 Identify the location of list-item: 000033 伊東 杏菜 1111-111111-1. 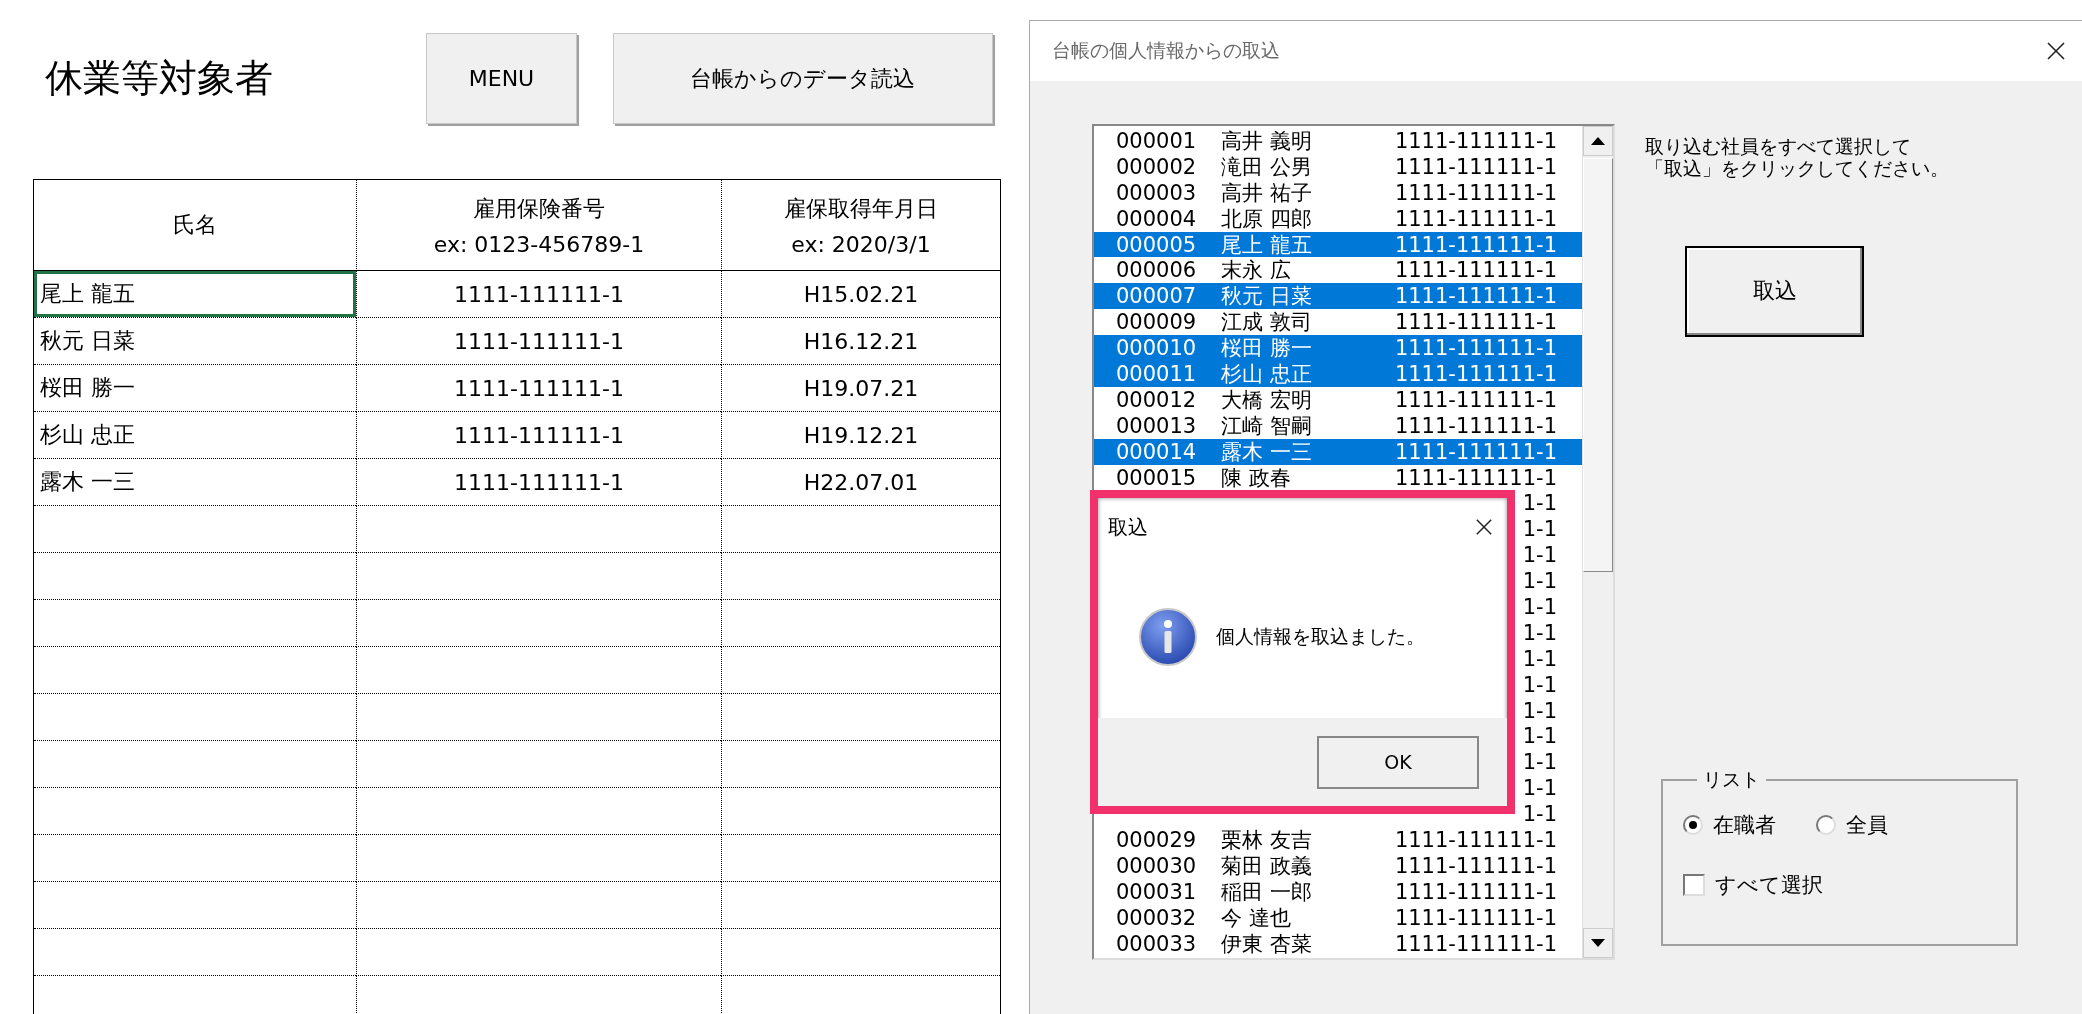
(1338, 943).